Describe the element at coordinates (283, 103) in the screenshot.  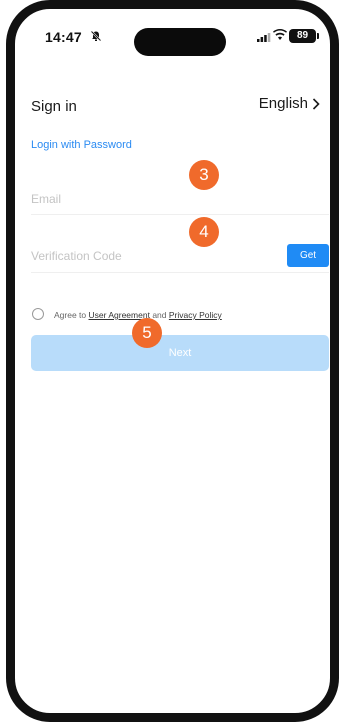
I see `language-label: English` at that location.